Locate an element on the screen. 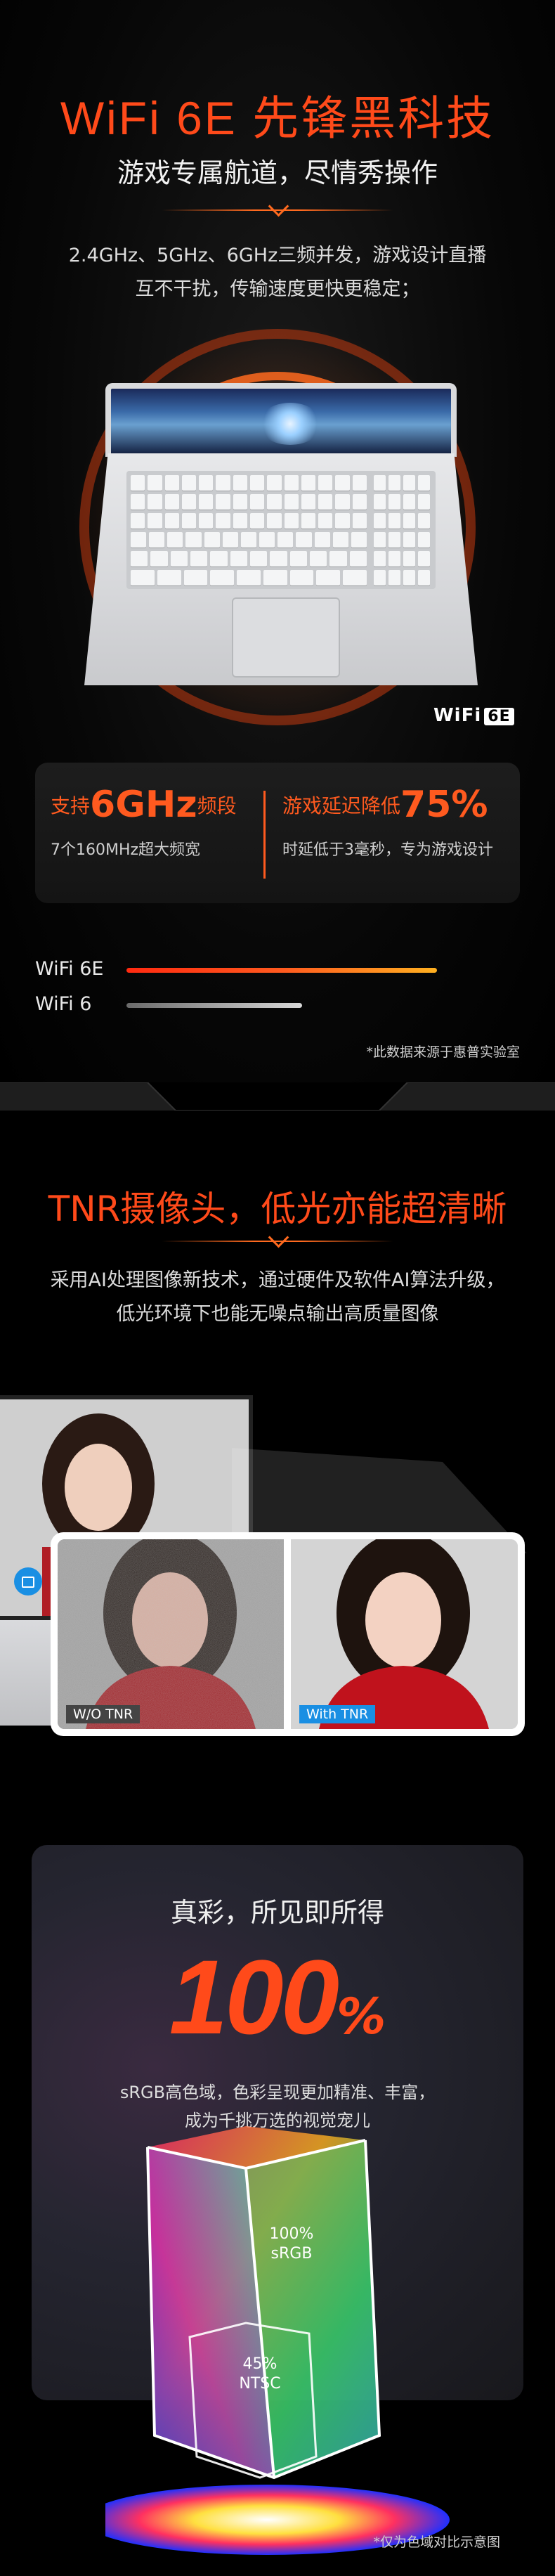 This screenshot has height=2576, width=555. chevron-down-icon is located at coordinates (277, 210).